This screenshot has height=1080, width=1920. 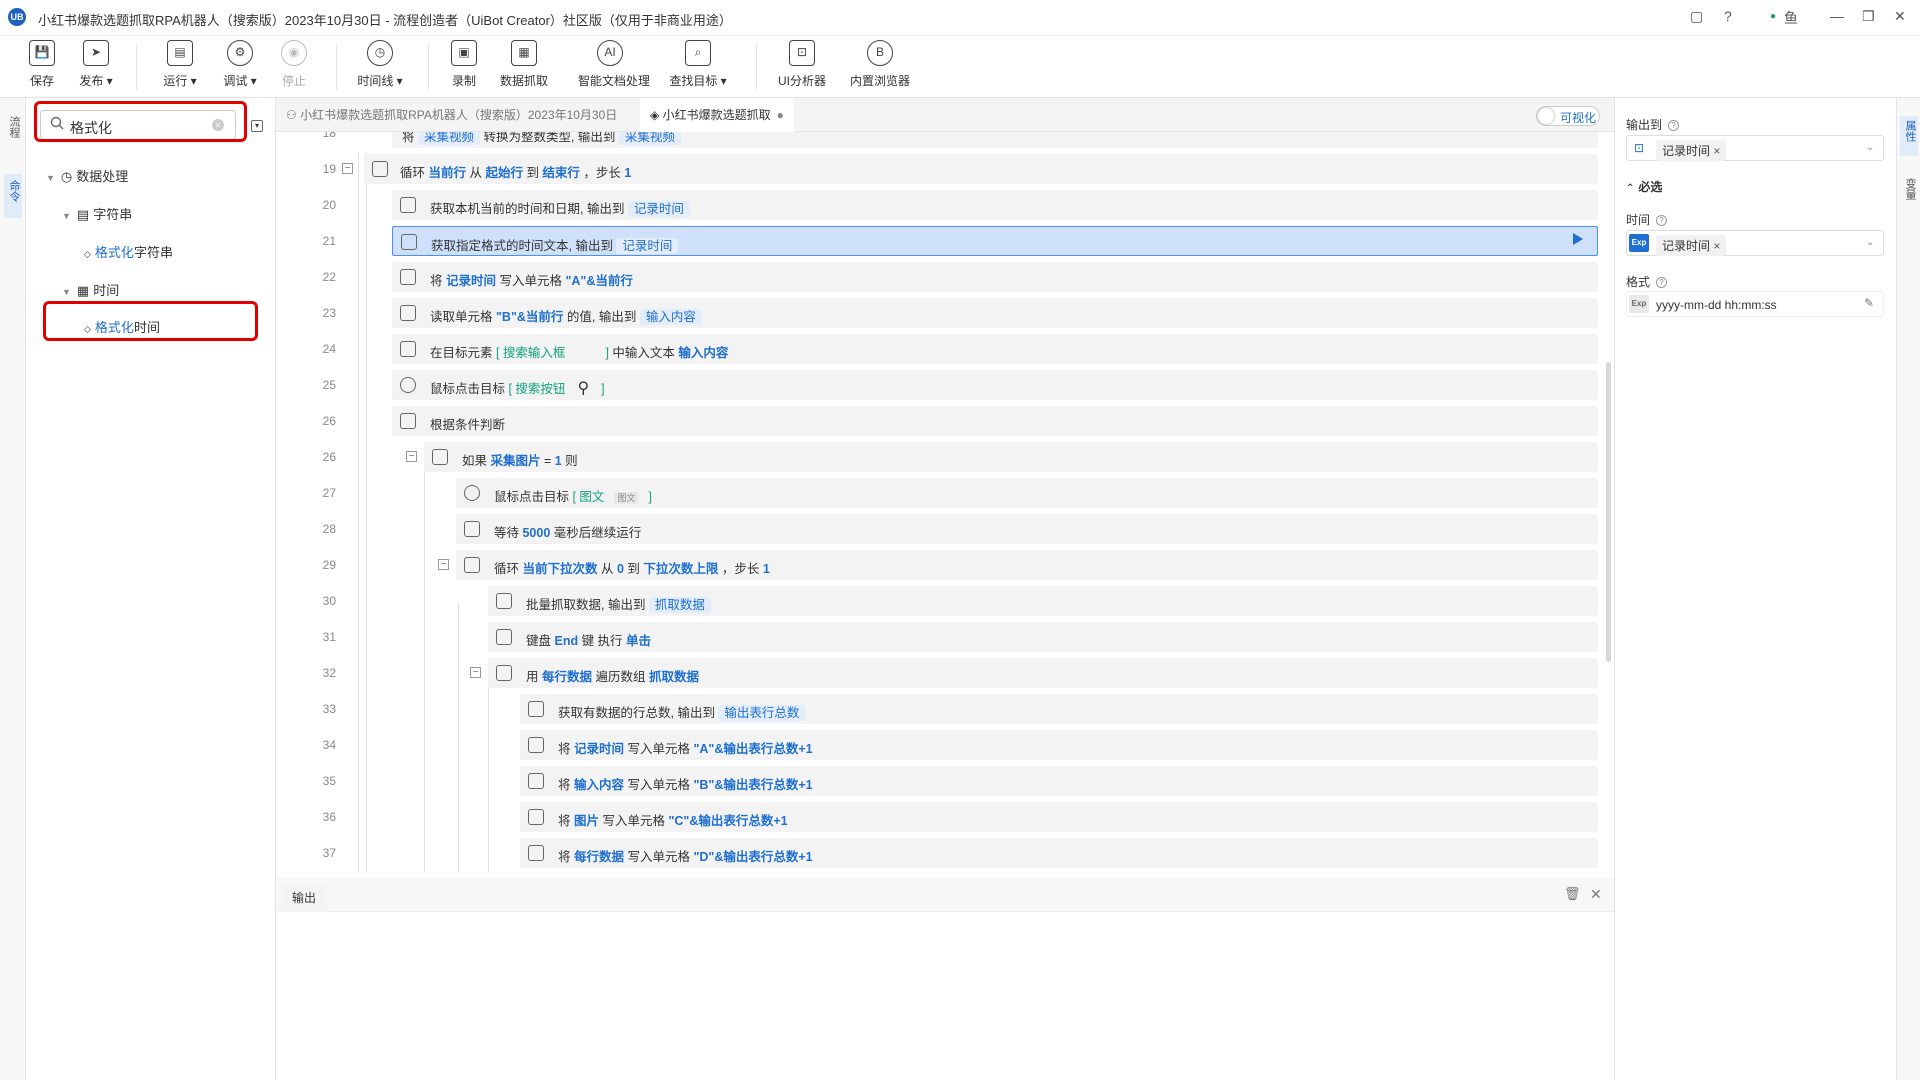 I want to click on timeline-button: ◷ 时间线 ▾, so click(x=380, y=64).